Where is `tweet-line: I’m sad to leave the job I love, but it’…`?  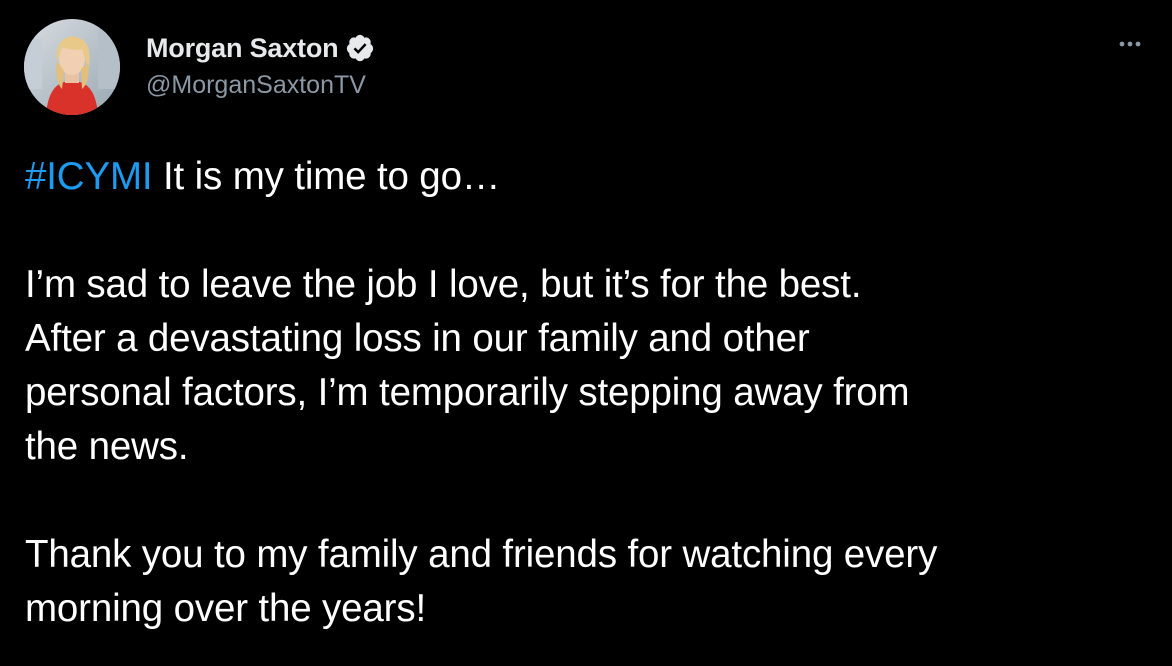
tweet-line: I’m sad to leave the job I love, but it’… is located at coordinates (443, 284).